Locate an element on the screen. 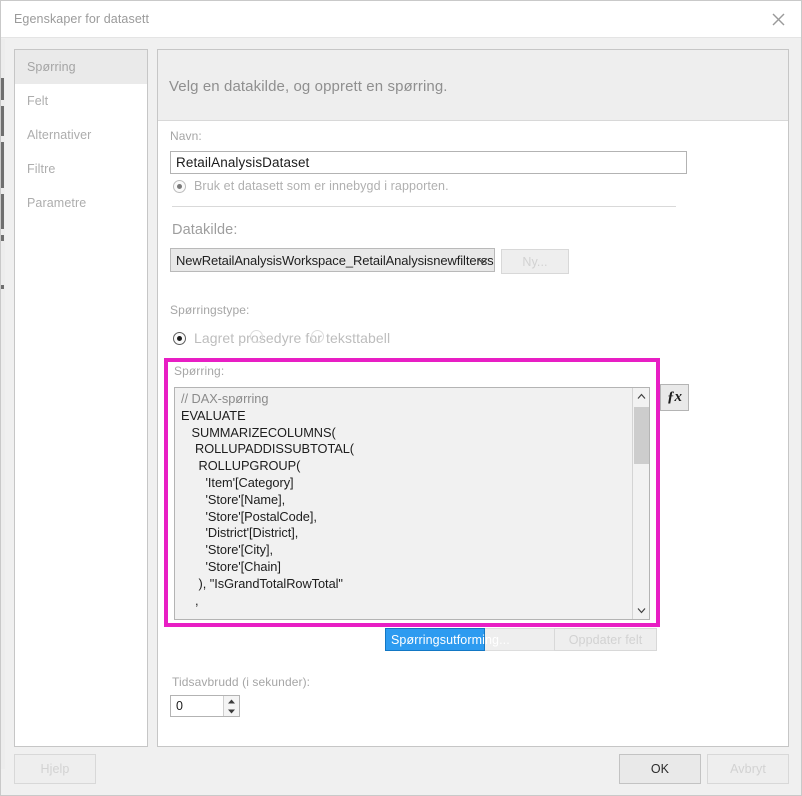  sidebar-item-alternativer: Alternativer is located at coordinates (81, 135).